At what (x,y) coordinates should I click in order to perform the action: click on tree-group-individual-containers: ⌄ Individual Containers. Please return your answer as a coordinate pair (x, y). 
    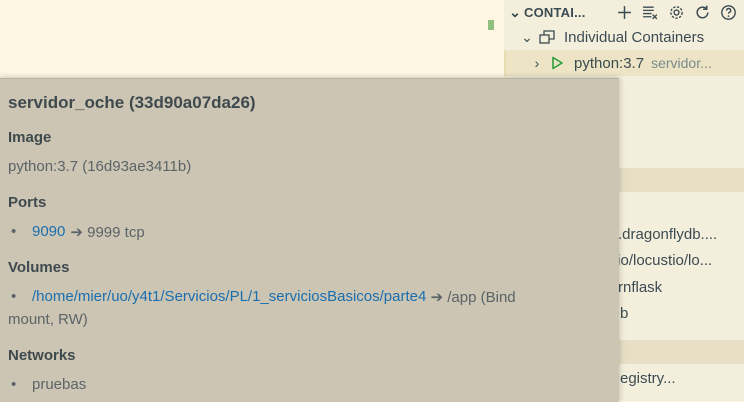
    Looking at the image, I should click on (624, 37).